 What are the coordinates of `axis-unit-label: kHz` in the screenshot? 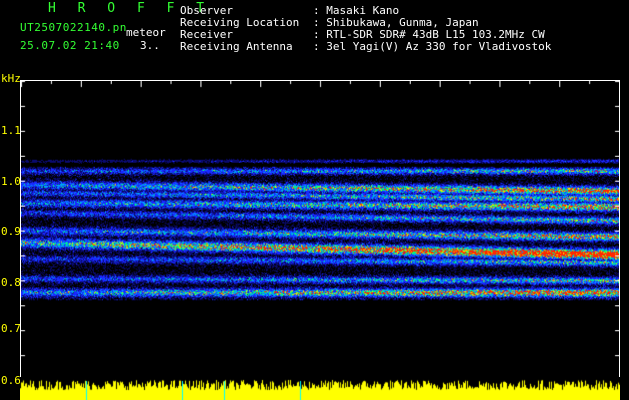 It's located at (11, 78).